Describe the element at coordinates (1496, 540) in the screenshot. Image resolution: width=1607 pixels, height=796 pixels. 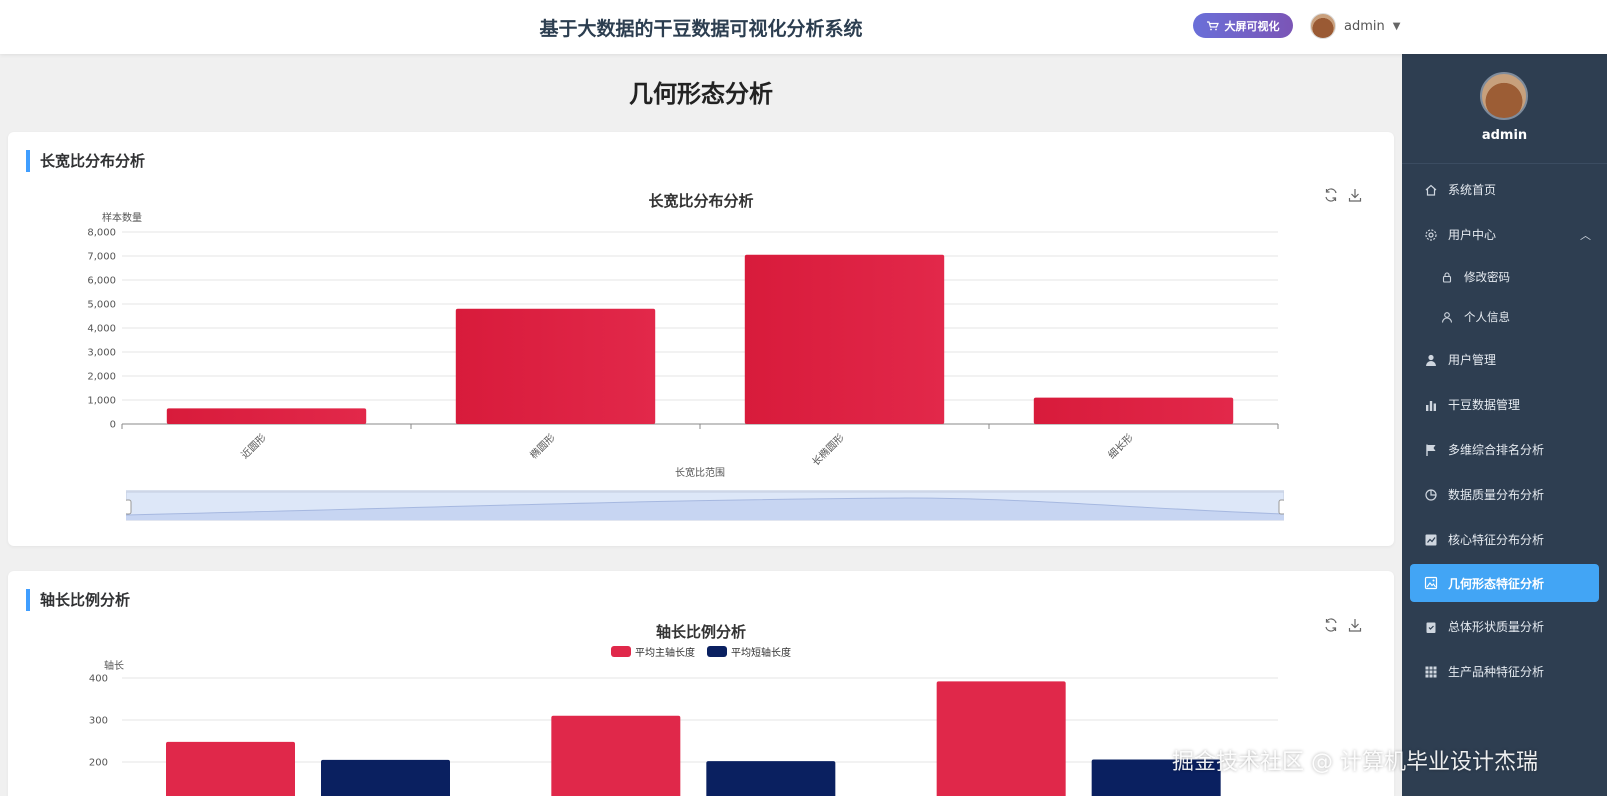
I see `sidebar-item-label: 核心特征分布分析` at that location.